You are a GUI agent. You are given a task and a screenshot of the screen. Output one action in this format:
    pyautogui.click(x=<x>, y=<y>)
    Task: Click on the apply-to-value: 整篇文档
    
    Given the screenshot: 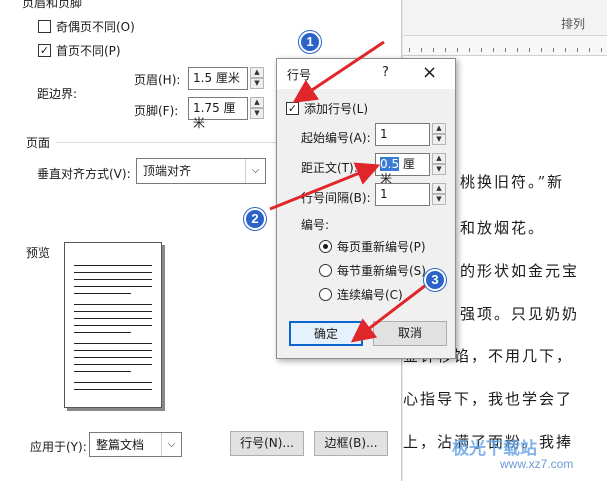 What is the action you would take?
    pyautogui.click(x=120, y=445)
    